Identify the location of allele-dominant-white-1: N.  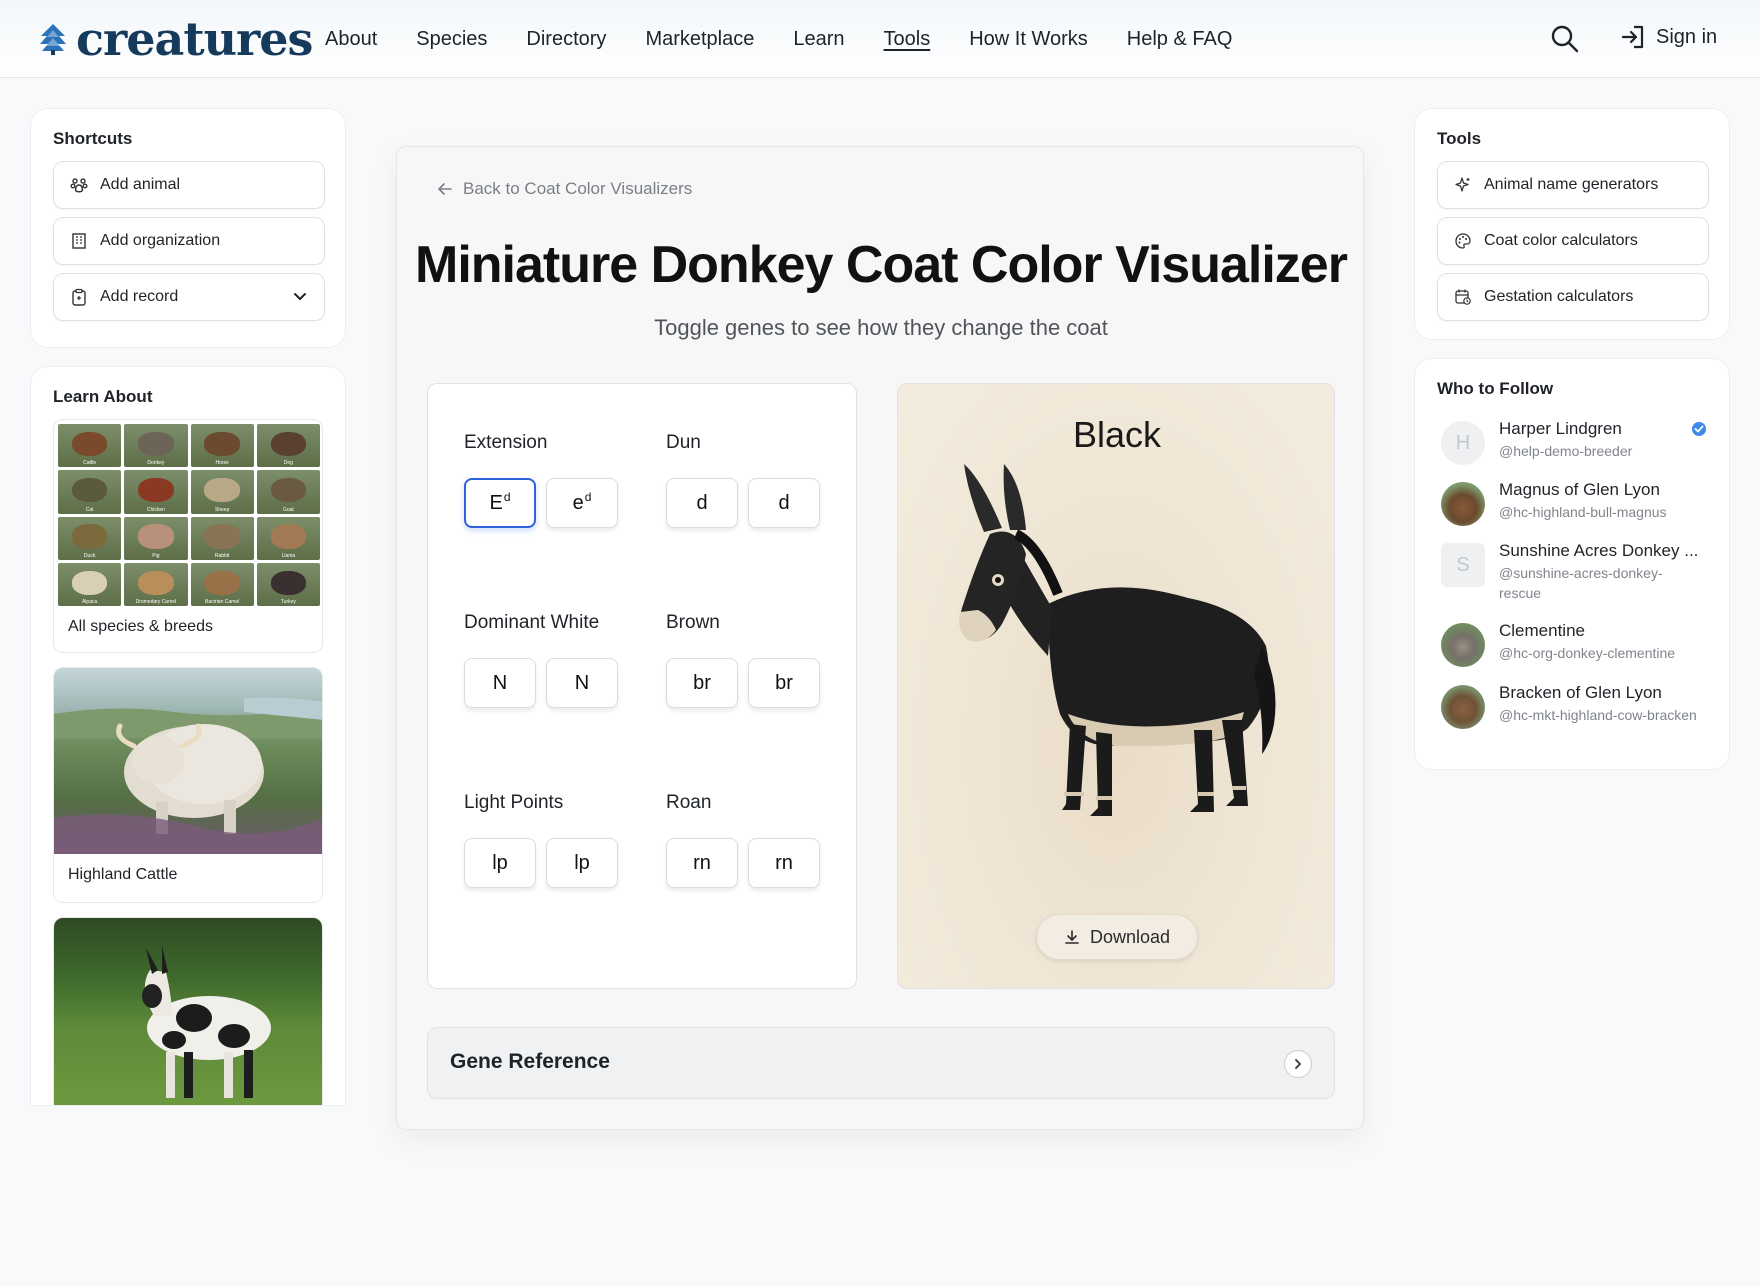
(500, 683).